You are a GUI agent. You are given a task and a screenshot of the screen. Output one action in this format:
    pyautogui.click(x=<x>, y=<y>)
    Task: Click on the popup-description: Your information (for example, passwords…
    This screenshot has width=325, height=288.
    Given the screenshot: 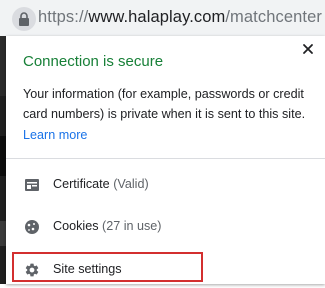 What is the action you would take?
    pyautogui.click(x=164, y=104)
    